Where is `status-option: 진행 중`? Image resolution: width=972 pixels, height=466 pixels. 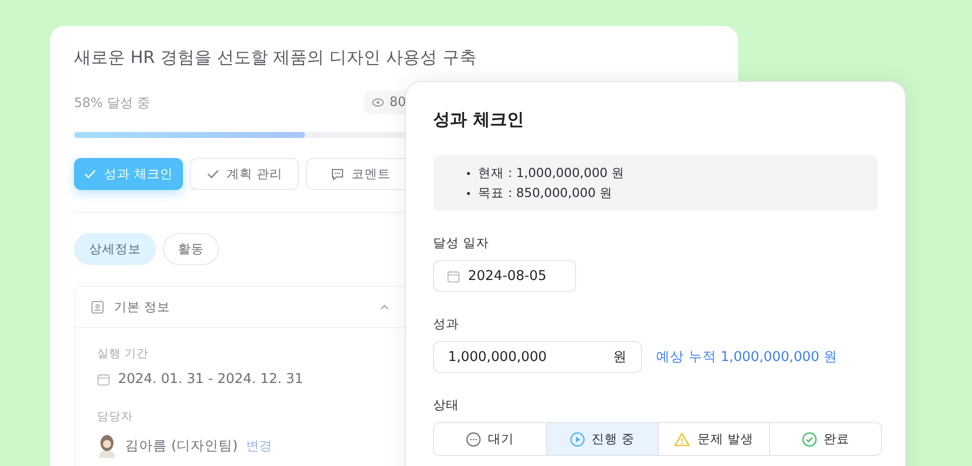 status-option: 진행 중 is located at coordinates (602, 439).